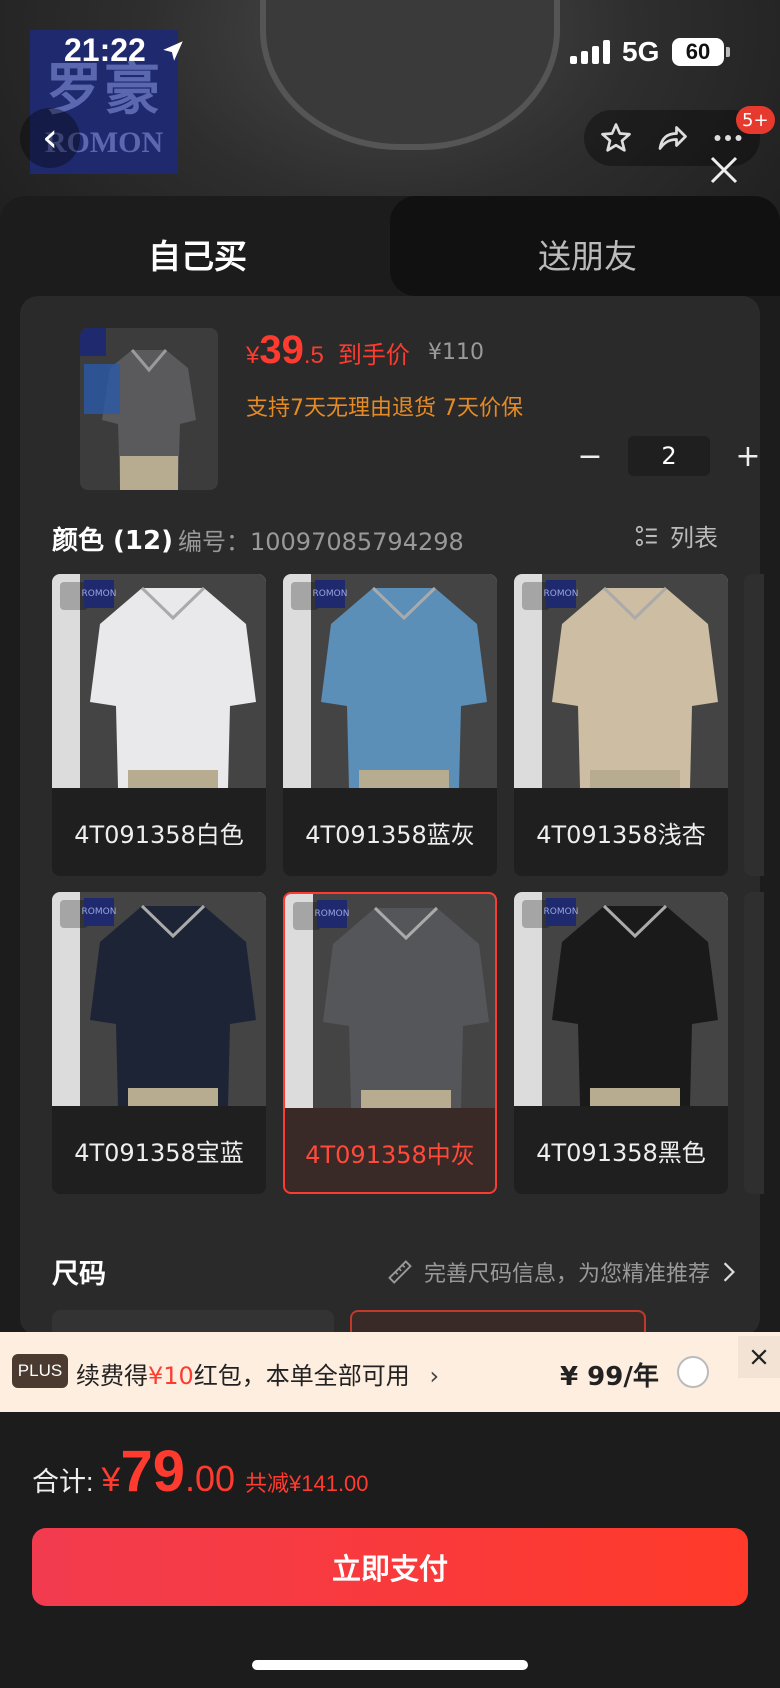 This screenshot has width=780, height=1688. I want to click on color-option: ROMON 4T091358浅杏, so click(621, 725).